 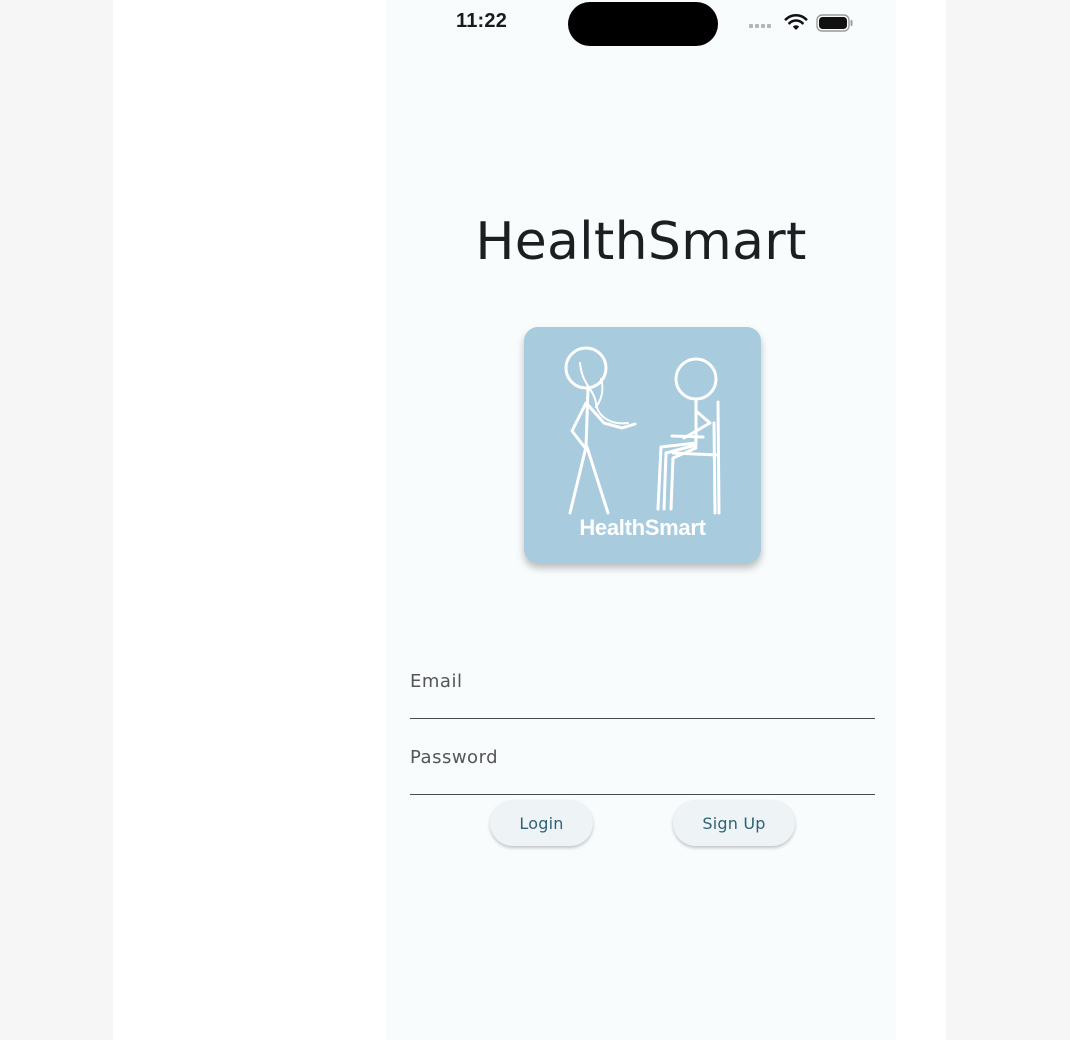 I want to click on password-input, so click(x=642, y=769).